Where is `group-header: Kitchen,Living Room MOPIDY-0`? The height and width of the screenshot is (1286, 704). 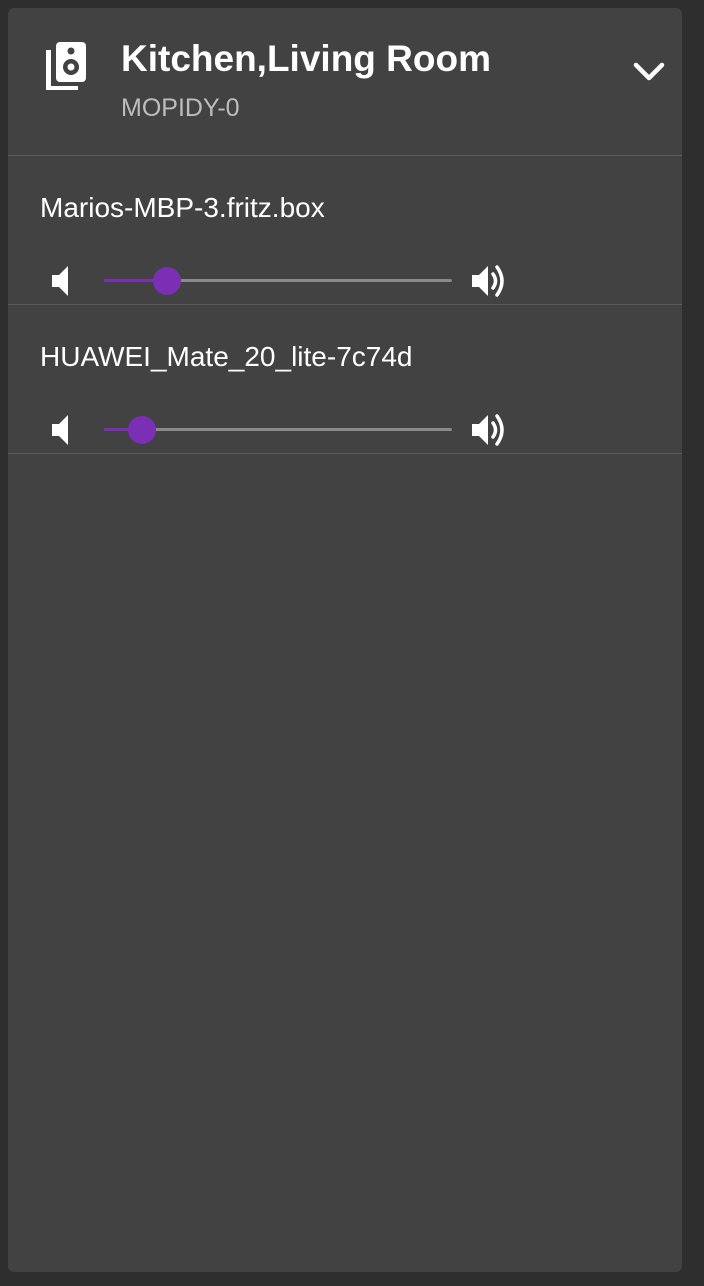
group-header: Kitchen,Living Room MOPIDY-0 is located at coordinates (345, 82).